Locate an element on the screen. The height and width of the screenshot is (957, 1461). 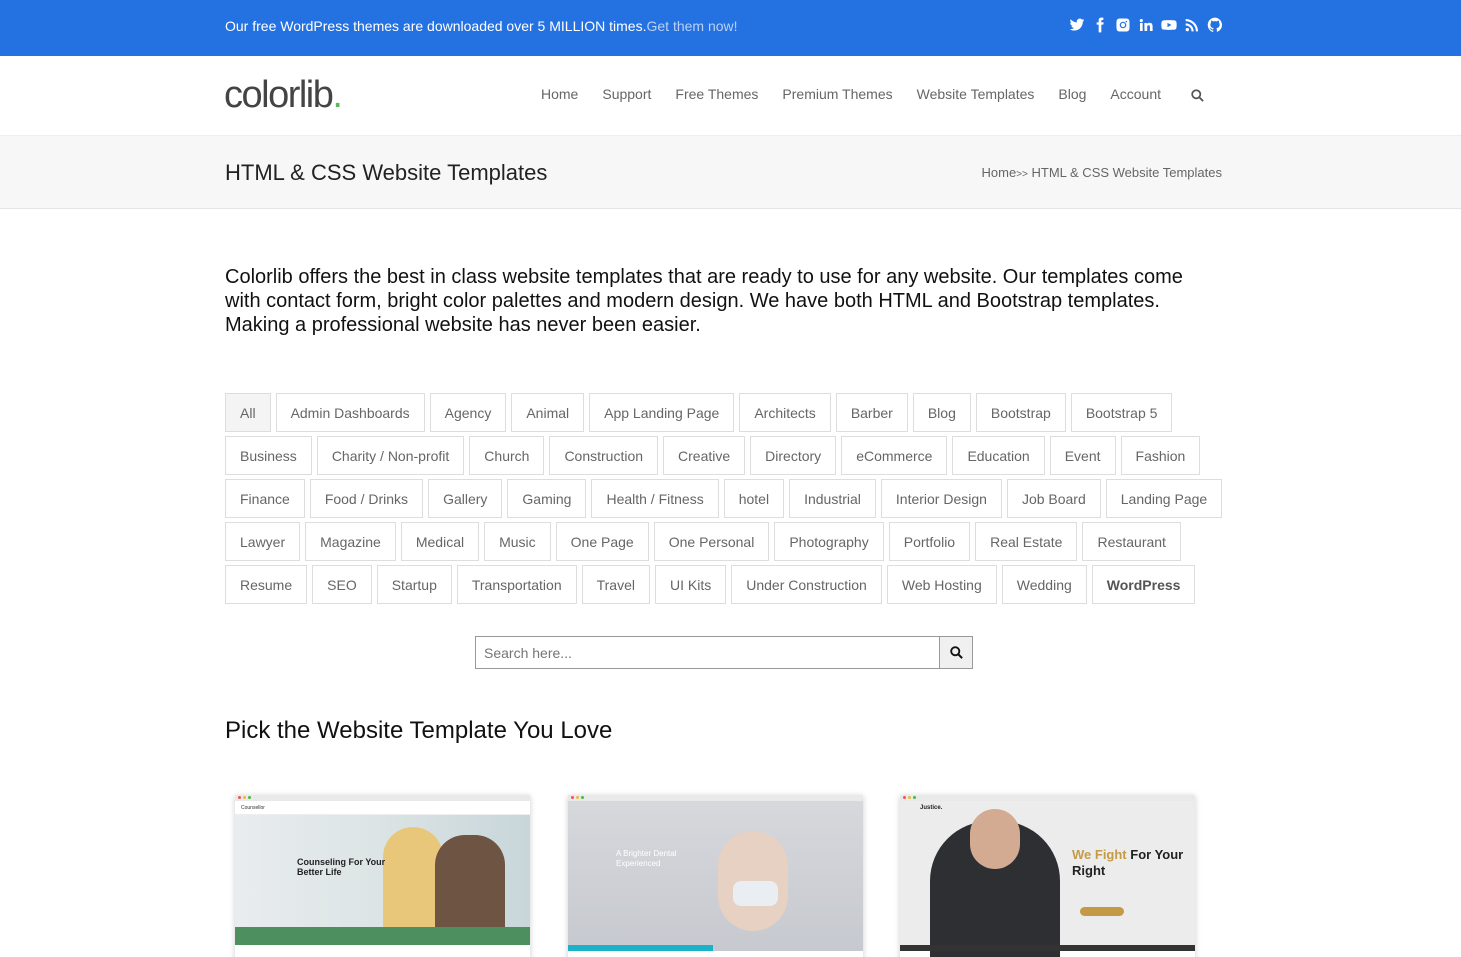
filter-tag-wedding: Wedding is located at coordinates (1044, 584).